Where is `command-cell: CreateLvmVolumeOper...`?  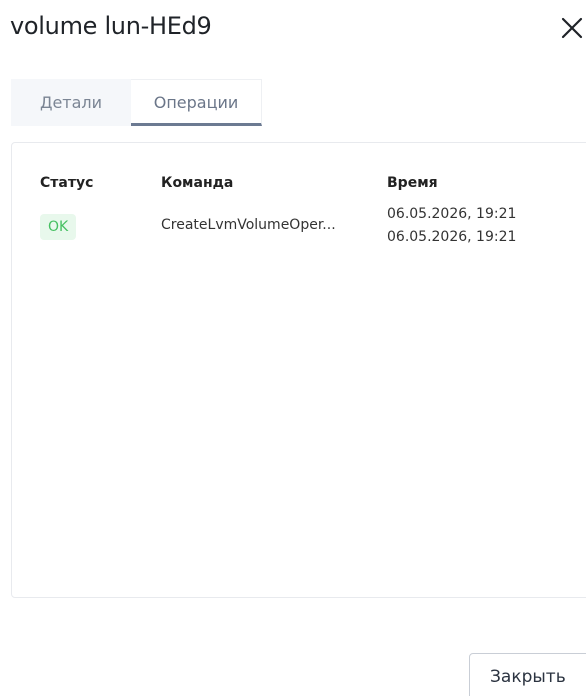 command-cell: CreateLvmVolumeOper... is located at coordinates (248, 225).